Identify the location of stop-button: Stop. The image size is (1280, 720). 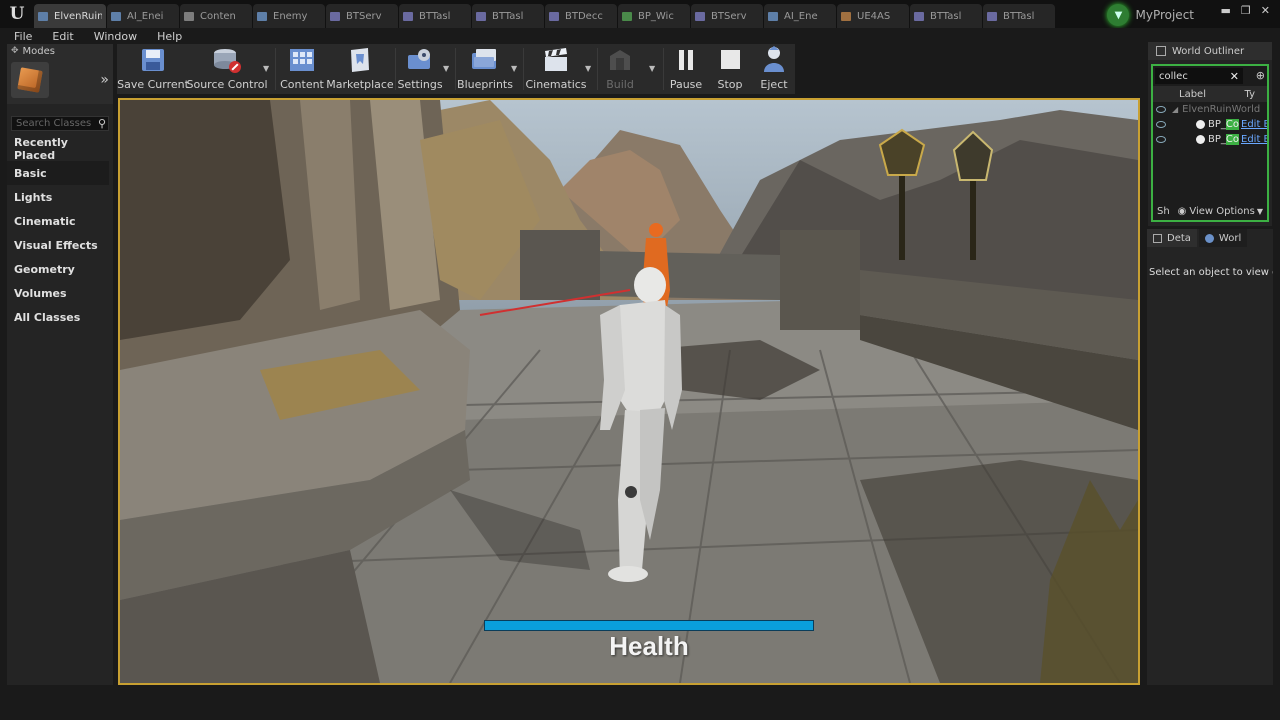
(730, 69).